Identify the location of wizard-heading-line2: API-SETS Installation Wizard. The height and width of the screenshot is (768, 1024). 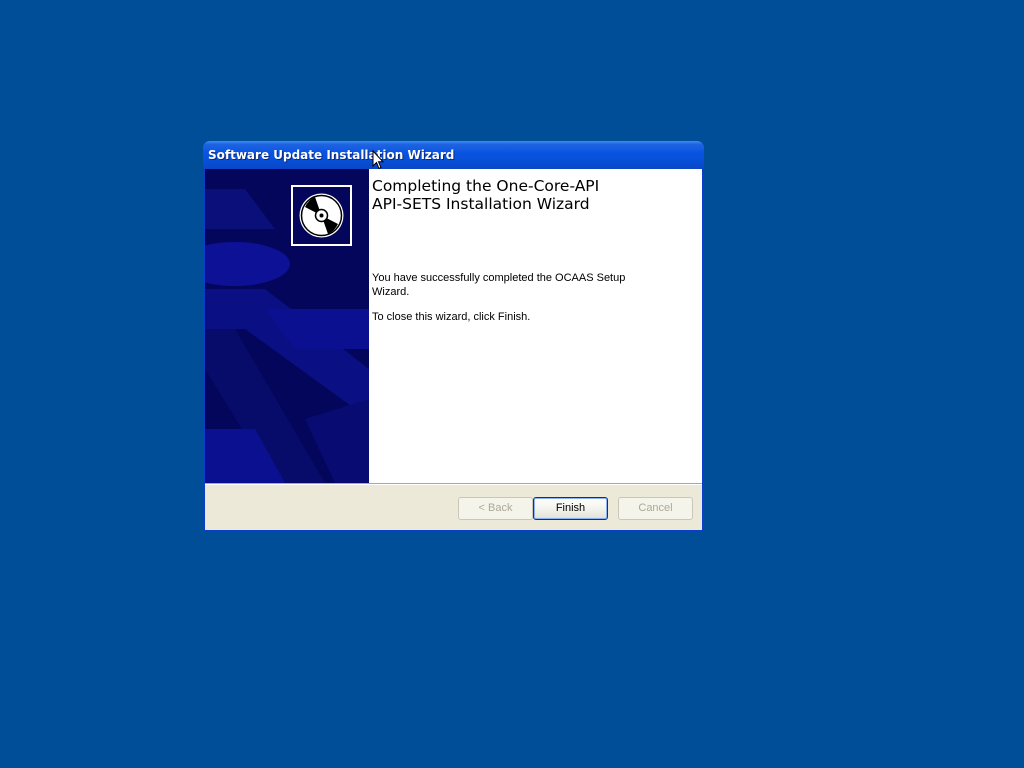
(481, 204).